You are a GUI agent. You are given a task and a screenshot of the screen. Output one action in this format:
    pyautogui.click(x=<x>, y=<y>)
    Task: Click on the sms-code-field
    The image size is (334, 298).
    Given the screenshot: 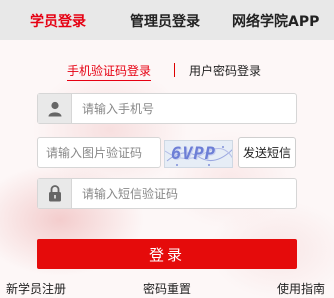 What is the action you would take?
    pyautogui.click(x=167, y=193)
    